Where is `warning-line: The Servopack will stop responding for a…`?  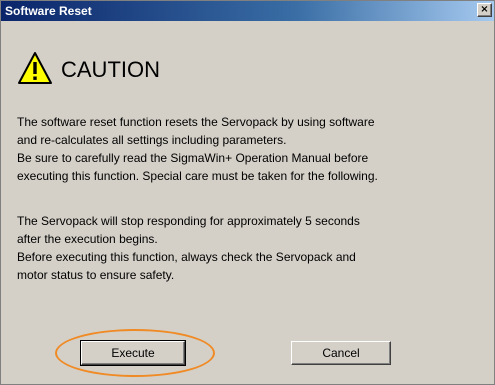 warning-line: The Servopack will stop responding for a… is located at coordinates (188, 221).